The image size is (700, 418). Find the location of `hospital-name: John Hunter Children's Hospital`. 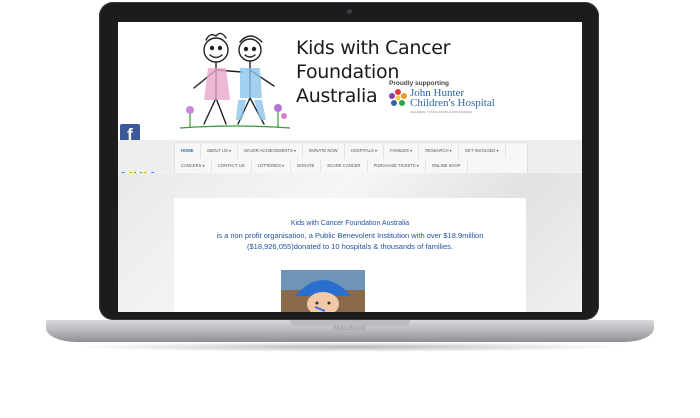

hospital-name: John Hunter Children's Hospital is located at coordinates (452, 98).